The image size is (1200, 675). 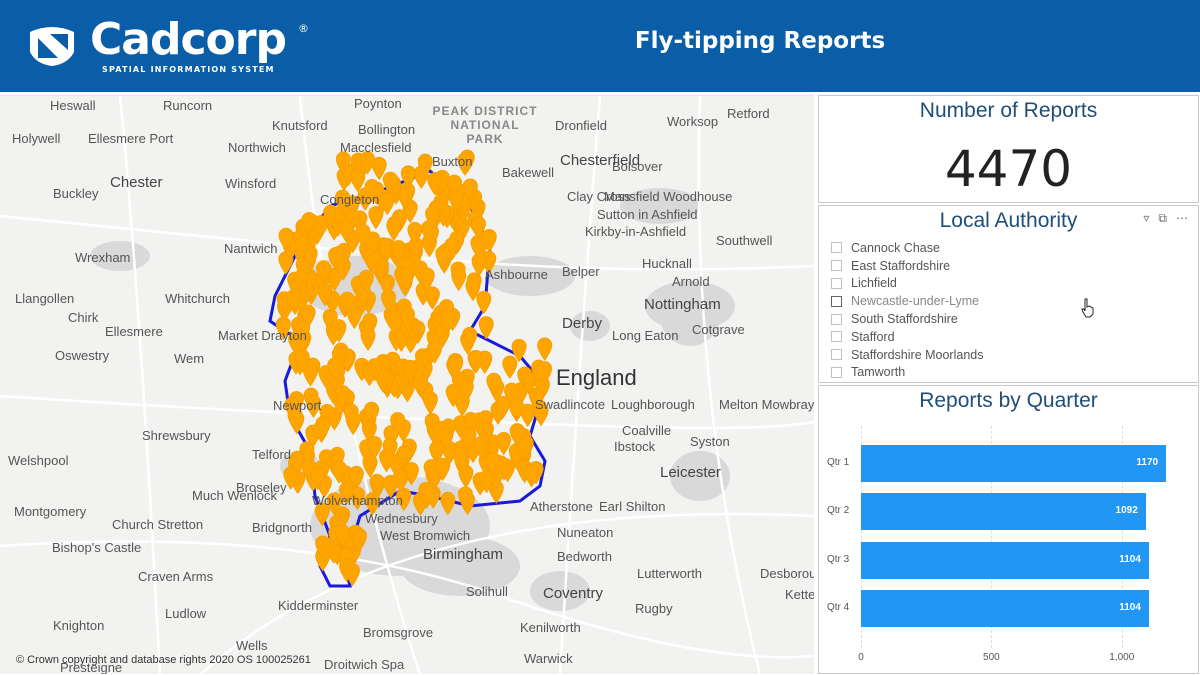 I want to click on x-tick-label: 0, so click(x=861, y=657).